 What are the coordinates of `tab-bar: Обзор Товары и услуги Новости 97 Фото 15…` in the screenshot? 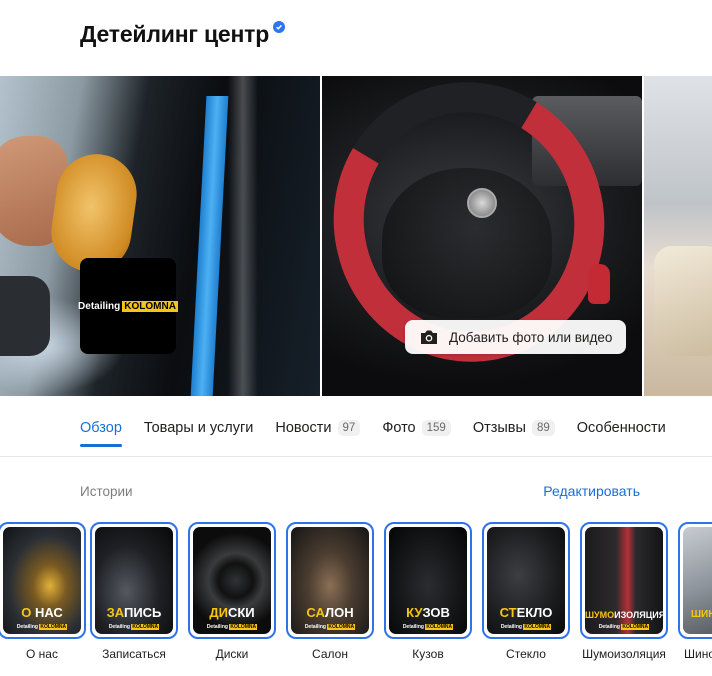 It's located at (373, 428).